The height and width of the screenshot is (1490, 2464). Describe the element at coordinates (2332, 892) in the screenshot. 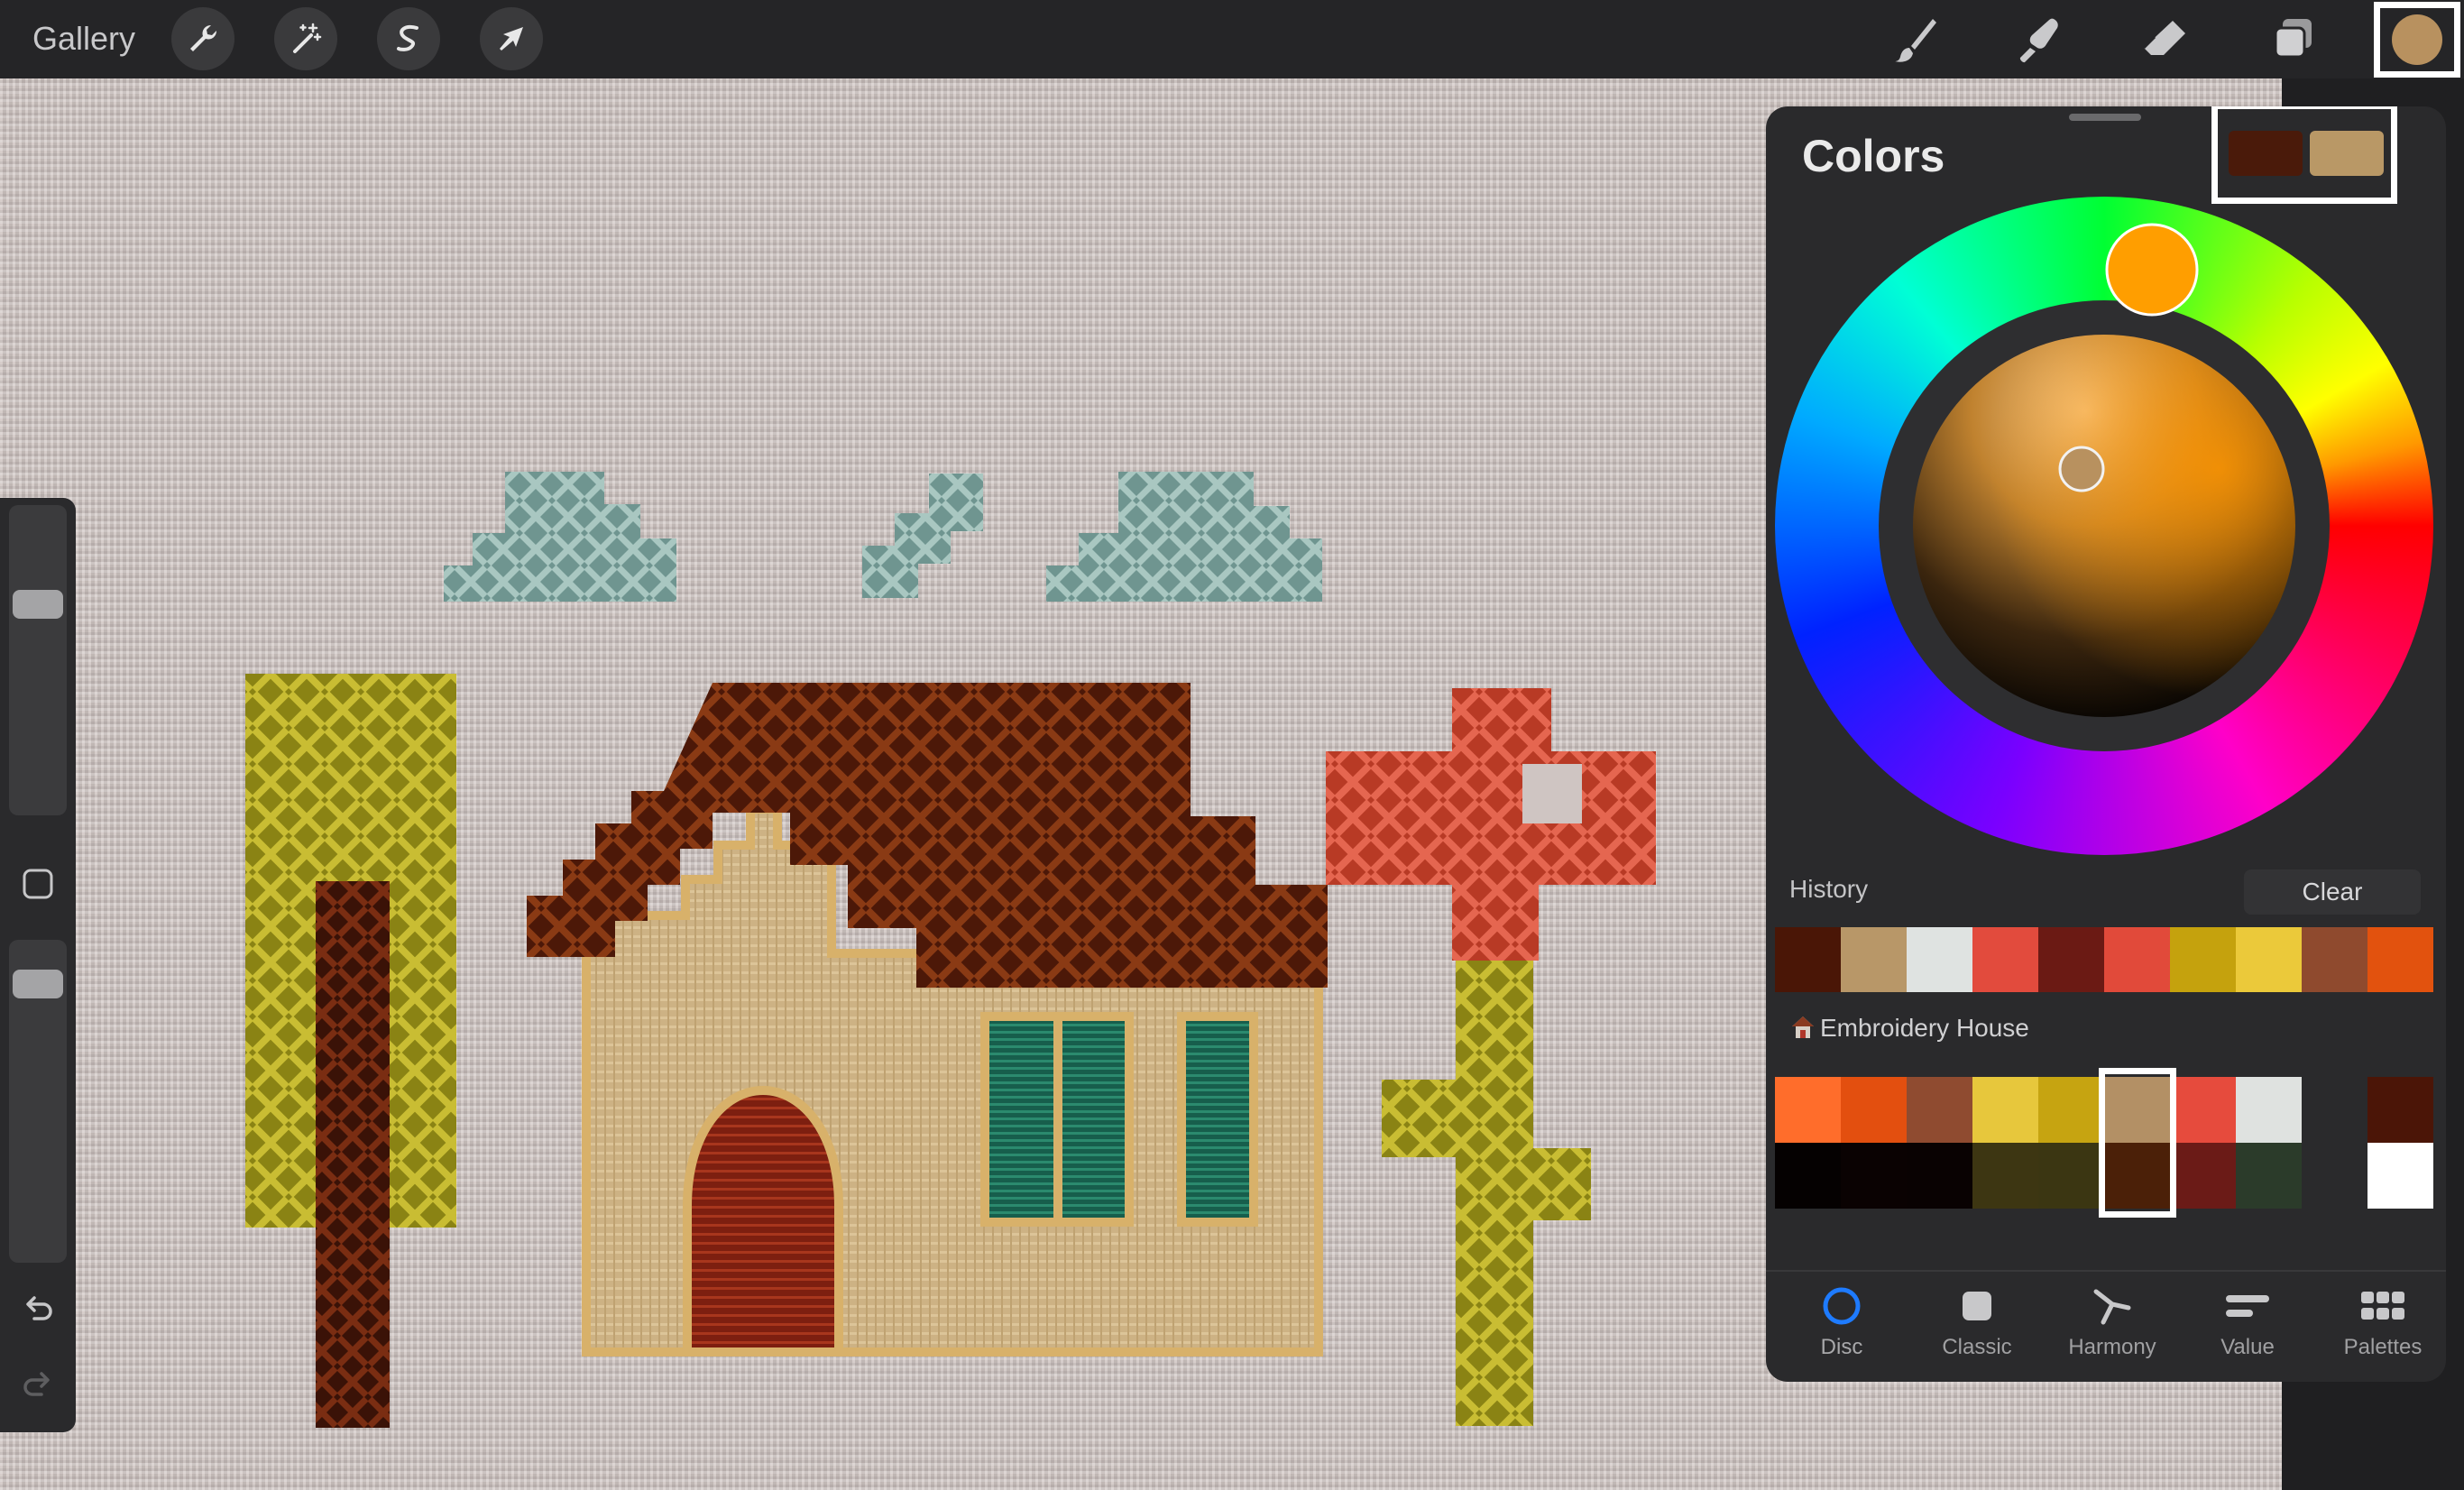

I see `history-clear-button: Clear` at that location.